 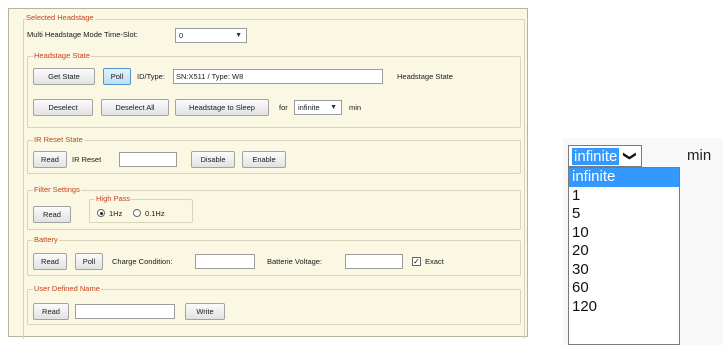 I want to click on dropdown-option: 60, so click(x=624, y=288).